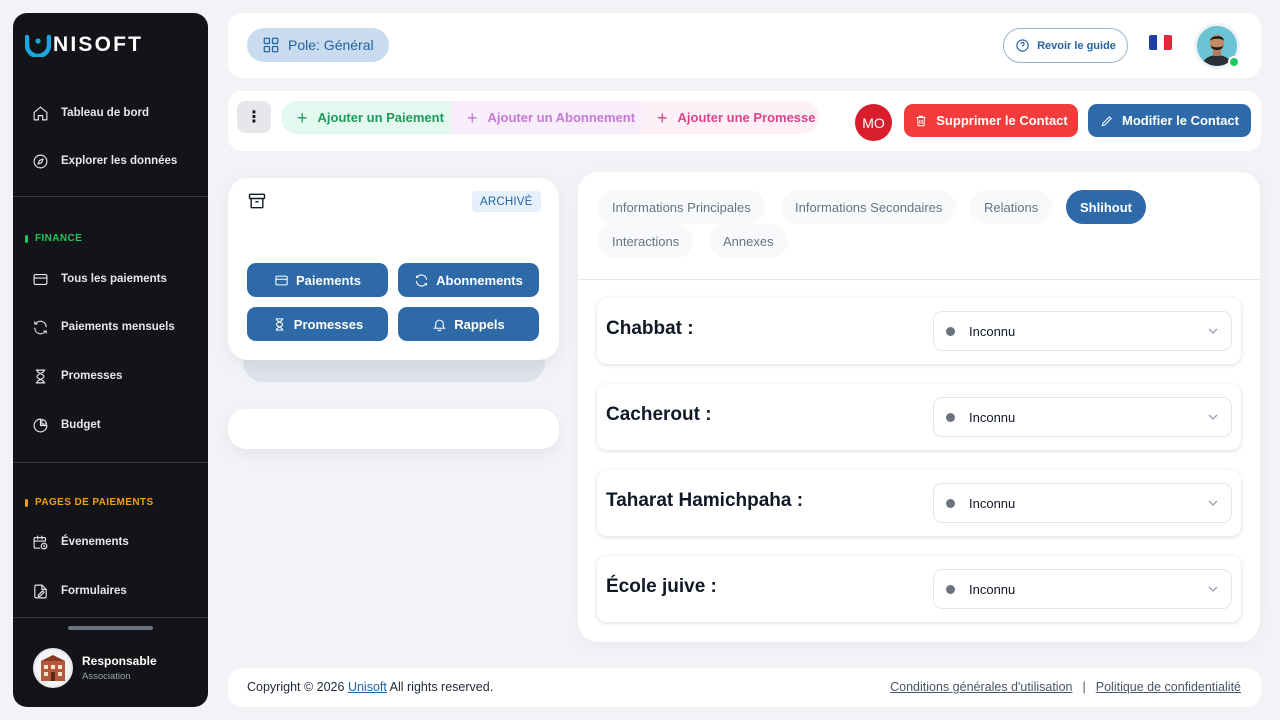  What do you see at coordinates (468, 324) in the screenshot?
I see `reminders-button: Rappels` at bounding box center [468, 324].